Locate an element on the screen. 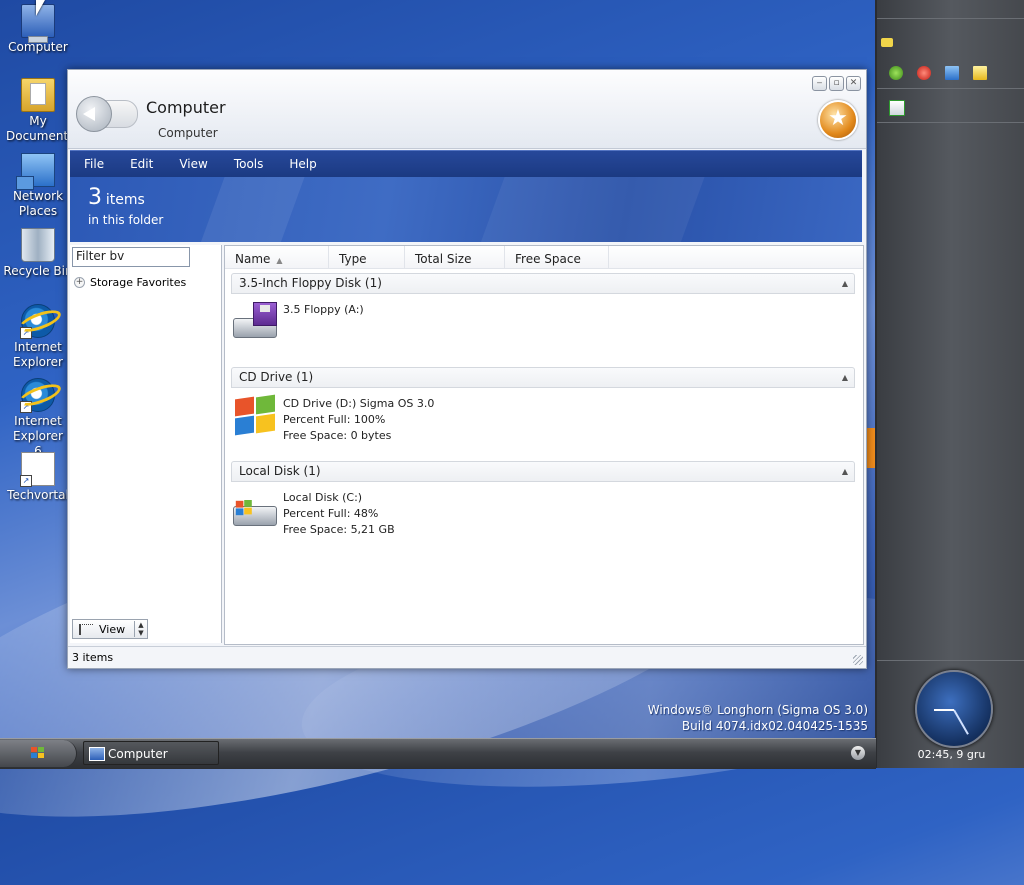  desktop-icon-internet-explorer-6: ↗ Internet Explorer 6 is located at coordinates (38, 418).